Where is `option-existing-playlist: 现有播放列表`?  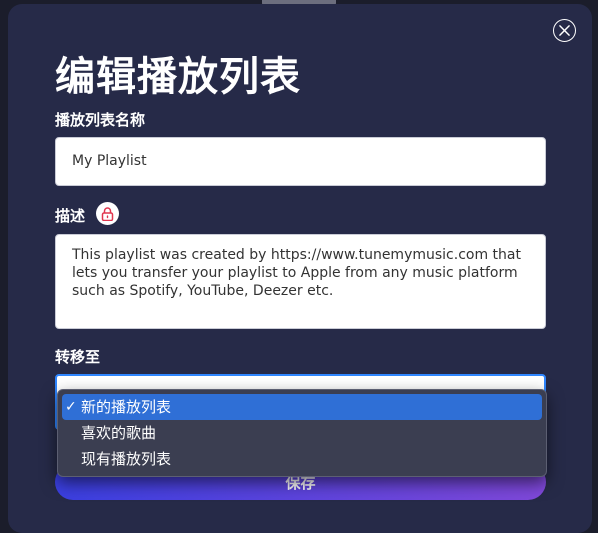 option-existing-playlist: 现有播放列表 is located at coordinates (302, 459).